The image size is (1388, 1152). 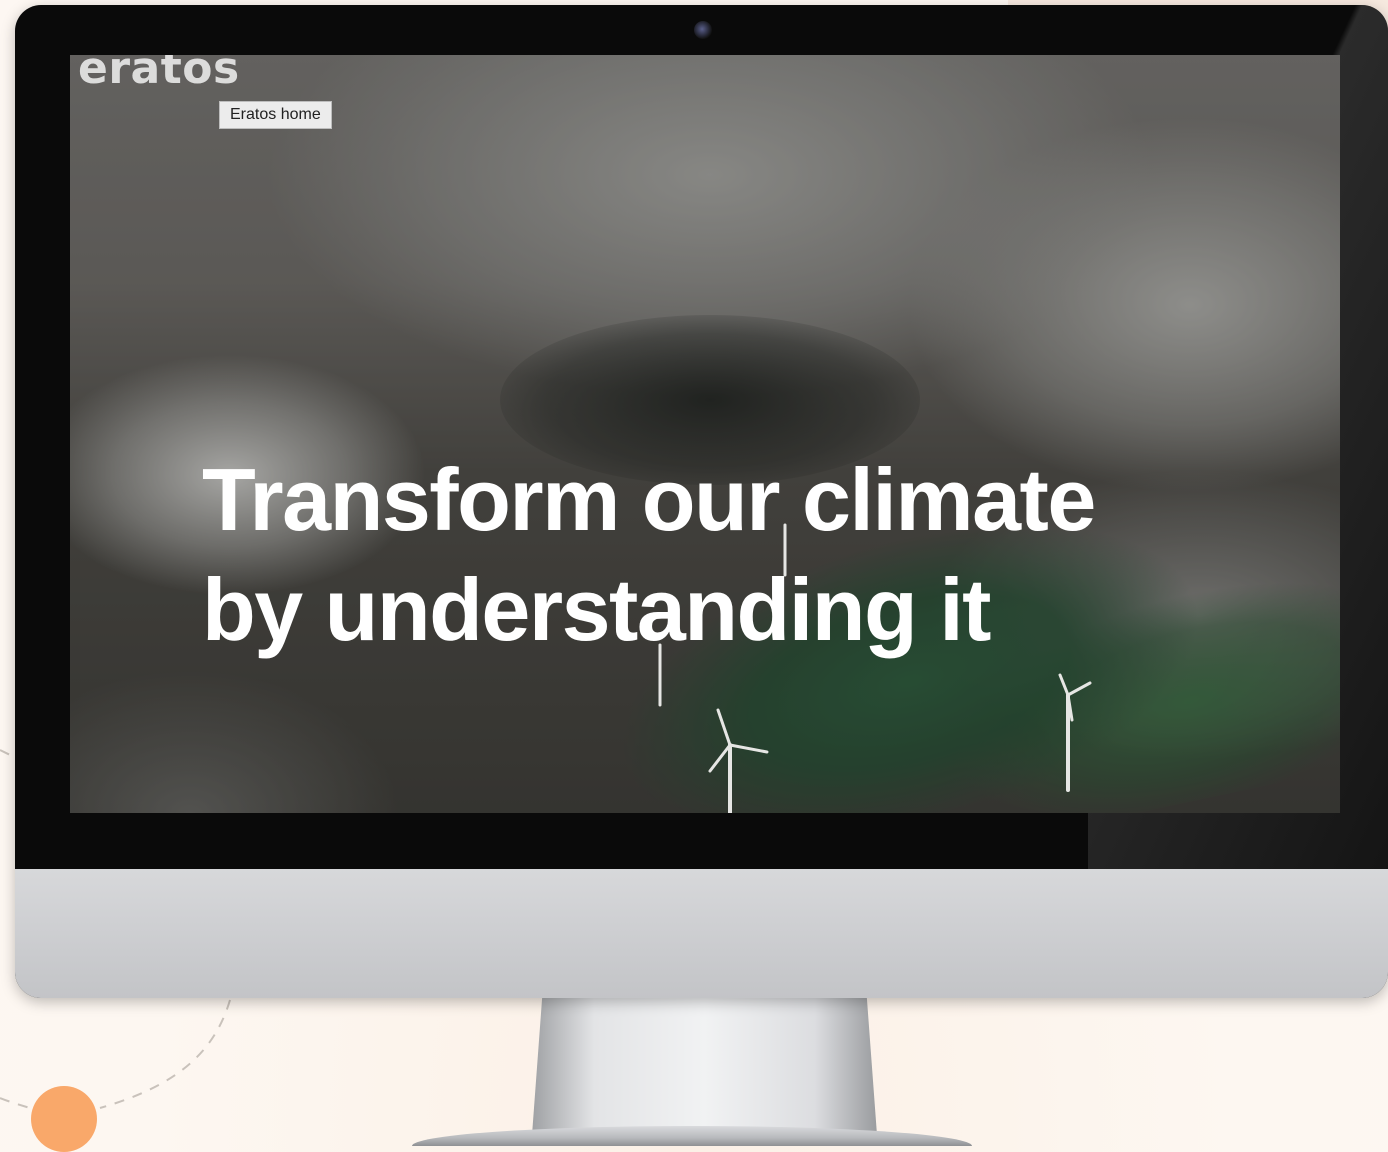 What do you see at coordinates (275, 115) in the screenshot?
I see `home-link-tooltip: Eratos home` at bounding box center [275, 115].